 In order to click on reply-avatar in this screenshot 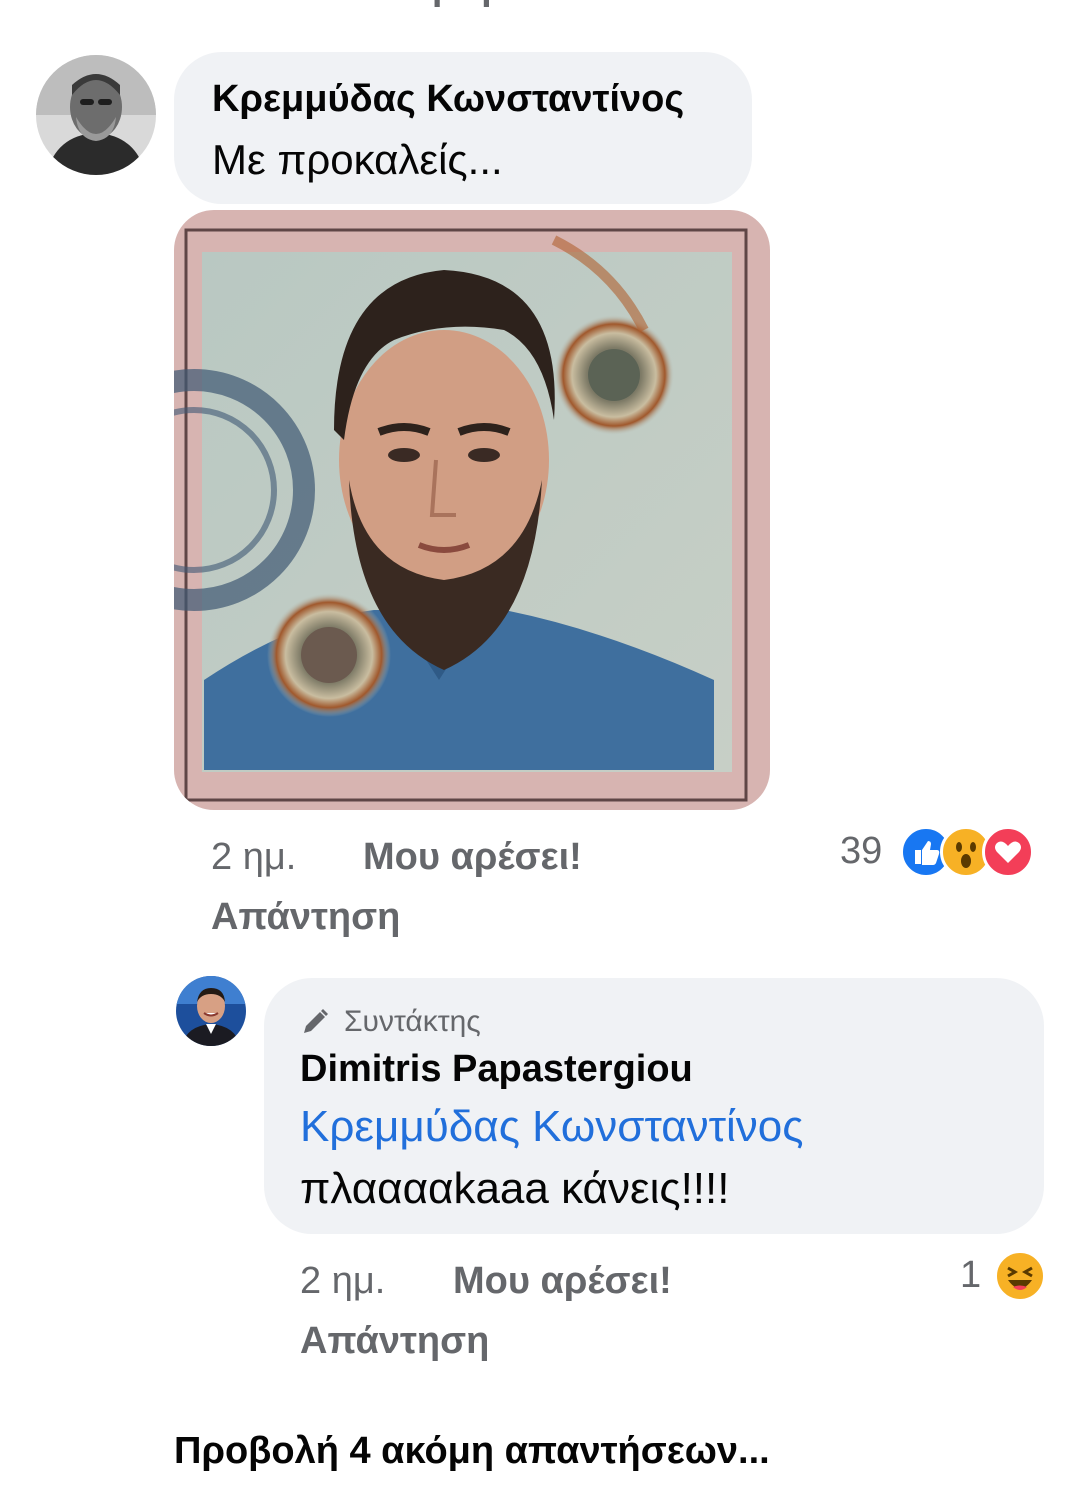, I will do `click(211, 1011)`.